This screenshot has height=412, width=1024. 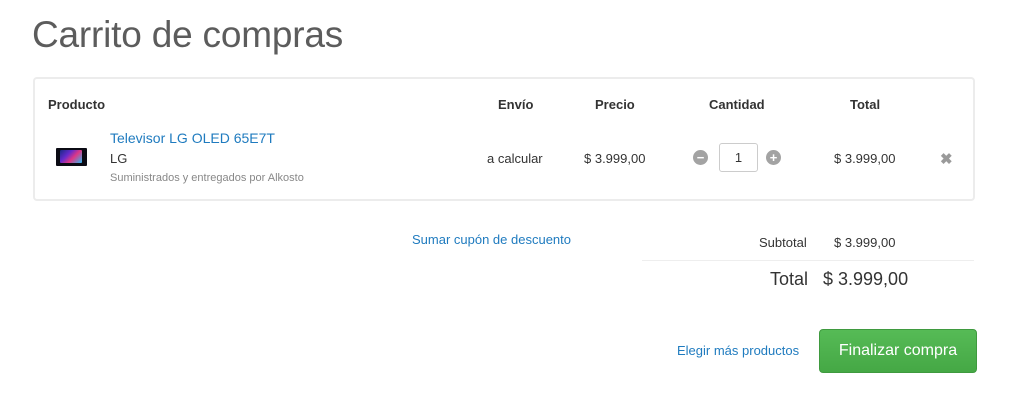 I want to click on remove-item-button: ✖, so click(x=946, y=159).